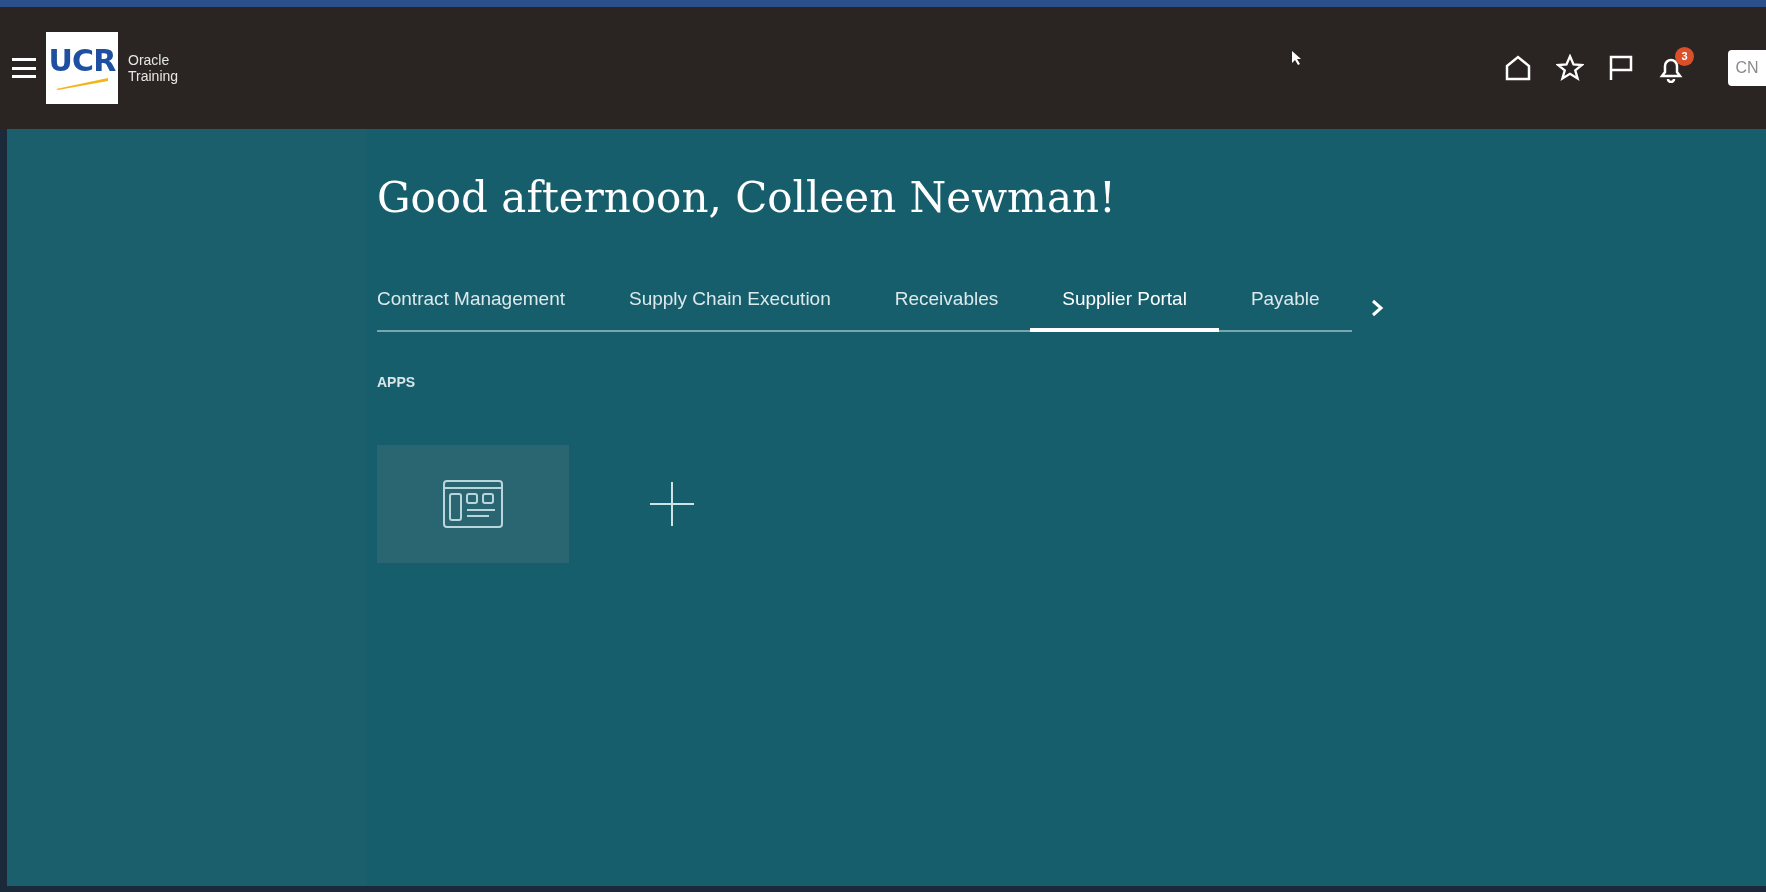  Describe the element at coordinates (946, 307) in the screenshot. I see `tab: Receivables` at that location.